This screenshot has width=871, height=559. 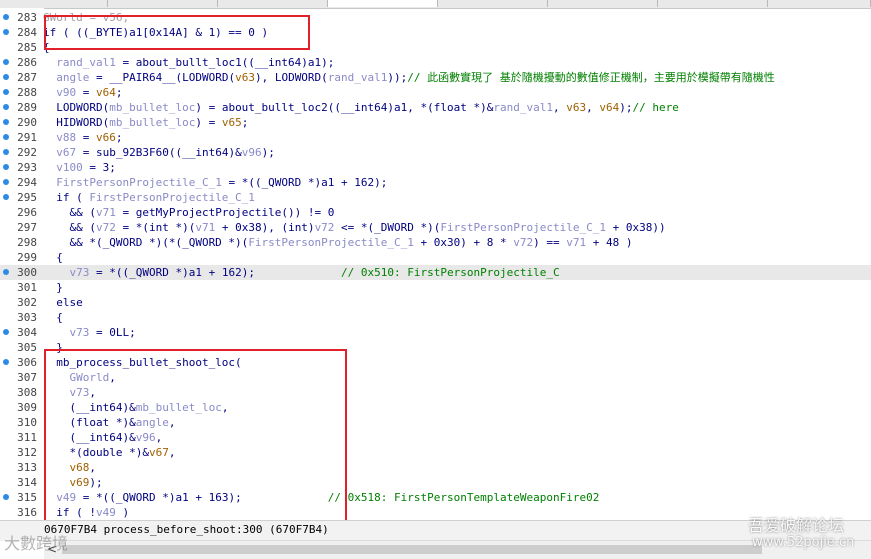 I want to click on code-text: v88 = v66;, so click(x=82, y=137).